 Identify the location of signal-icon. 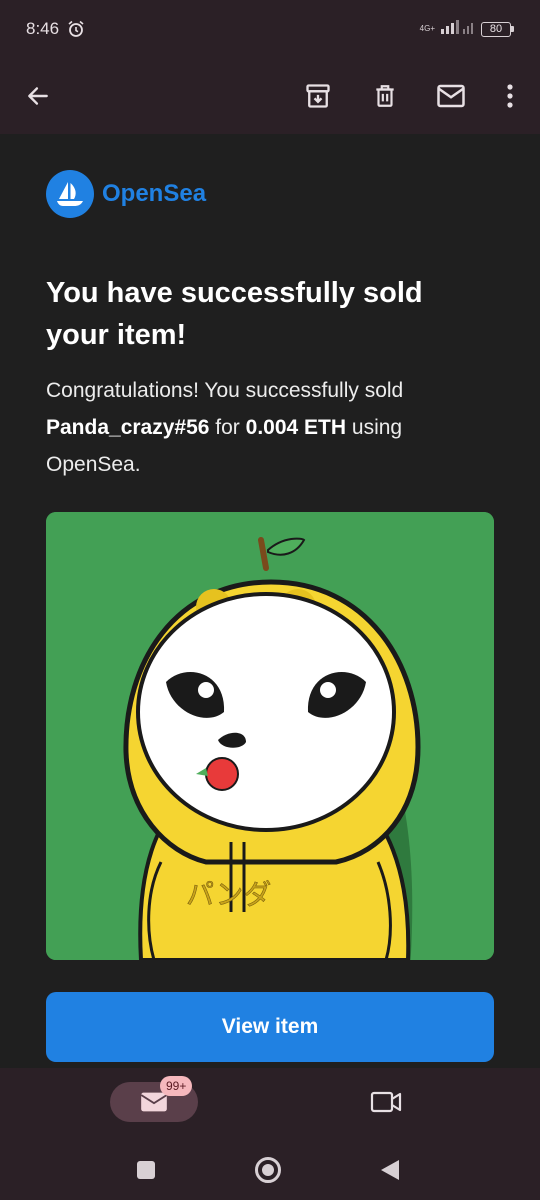
(458, 29).